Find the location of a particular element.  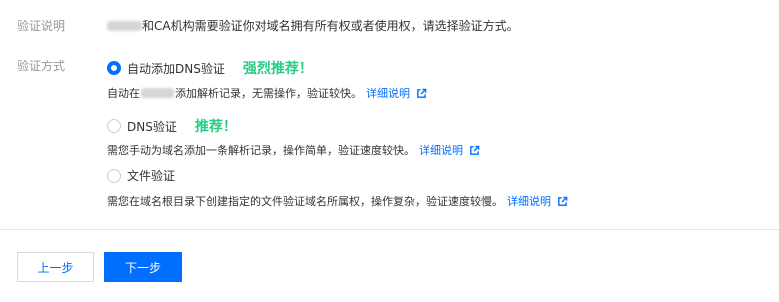

hint-text: 需您在域名根目录下创建指定的文件验证域名所属权，操作复杂，验证速度较慢。 is located at coordinates (305, 201).